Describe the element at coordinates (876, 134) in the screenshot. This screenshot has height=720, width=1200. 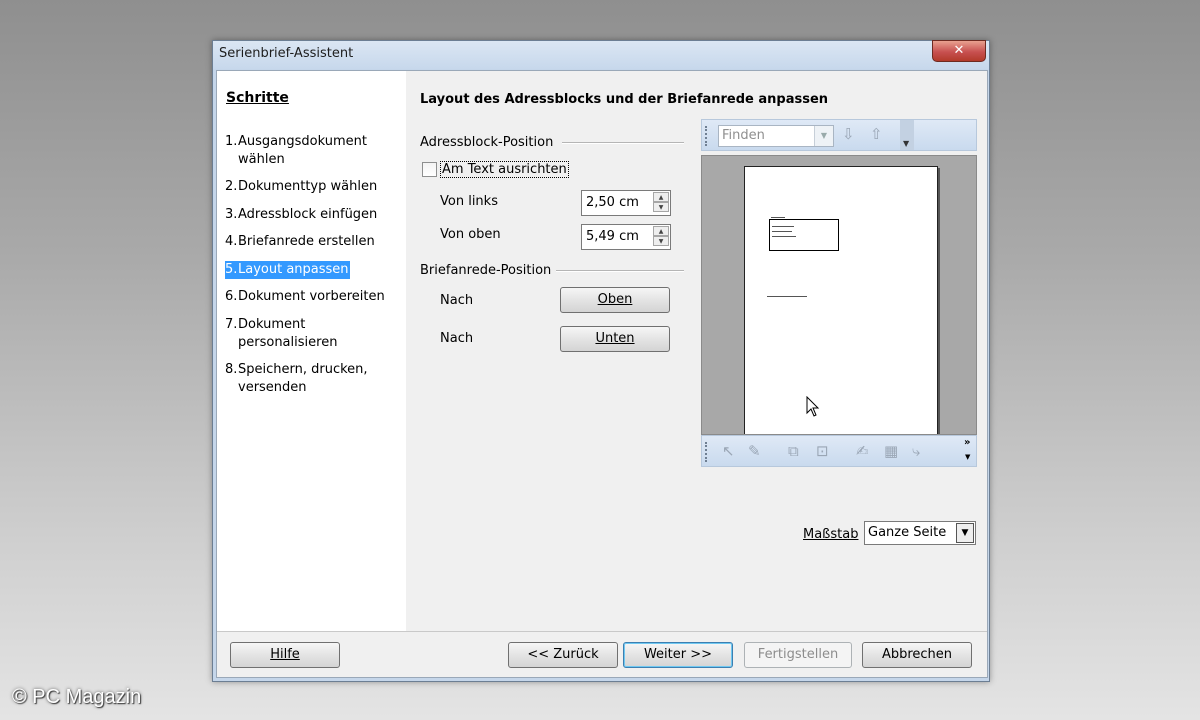
I see `arrow-up-icon: ⇧` at that location.